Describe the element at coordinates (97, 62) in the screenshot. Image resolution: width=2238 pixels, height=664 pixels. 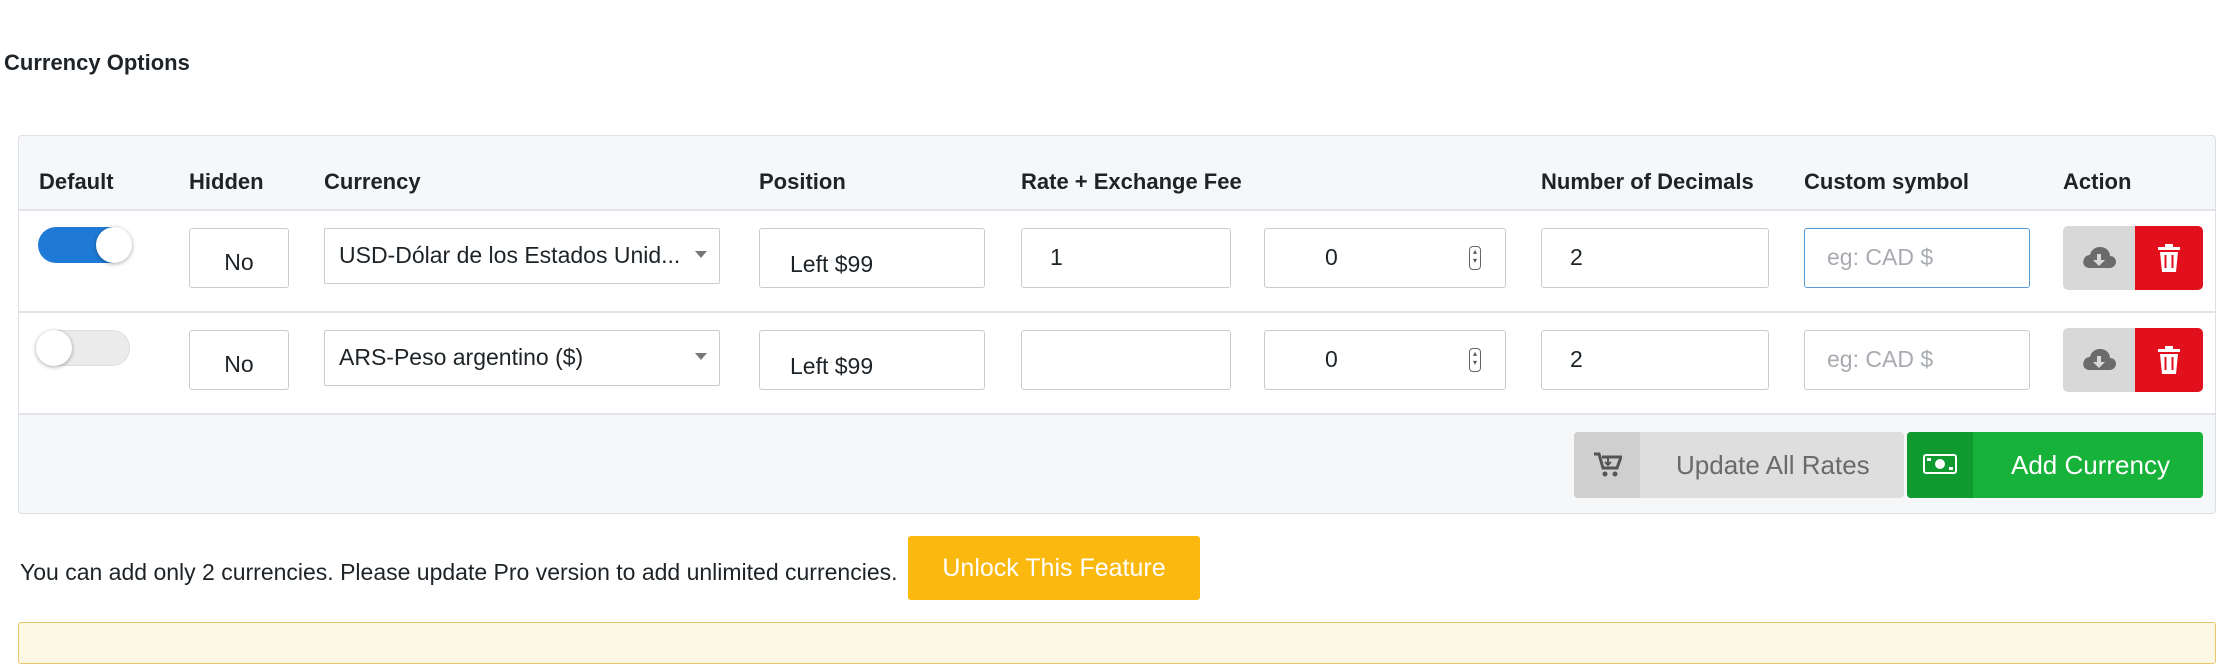
I see `section-title: Currency Options` at that location.